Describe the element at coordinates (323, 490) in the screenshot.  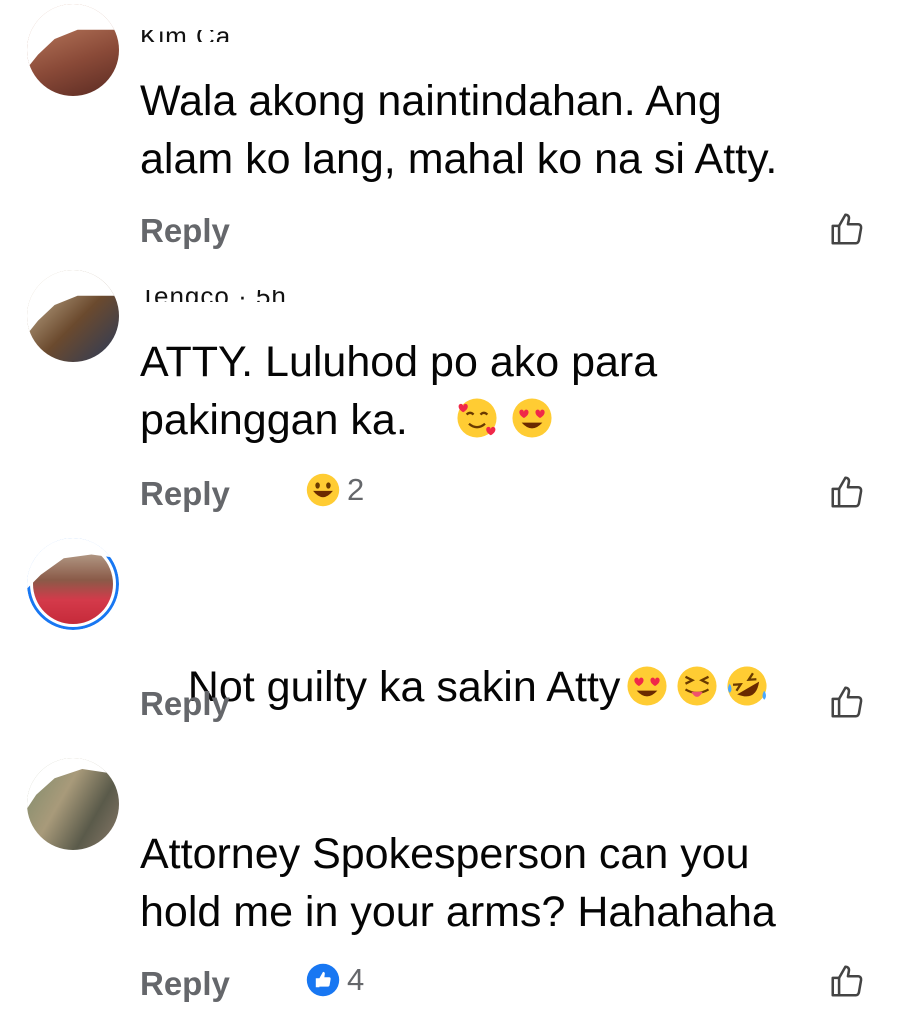
I see `grinning-face-icon` at that location.